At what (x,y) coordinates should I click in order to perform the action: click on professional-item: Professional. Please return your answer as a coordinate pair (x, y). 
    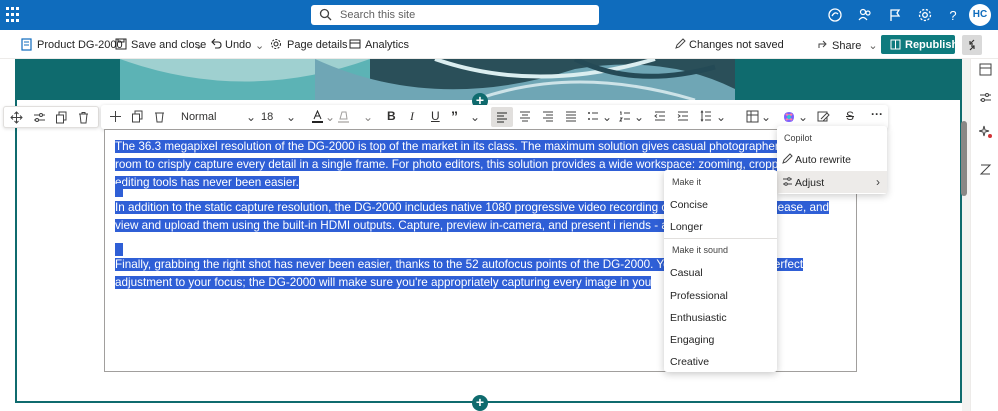
    Looking at the image, I should click on (699, 296).